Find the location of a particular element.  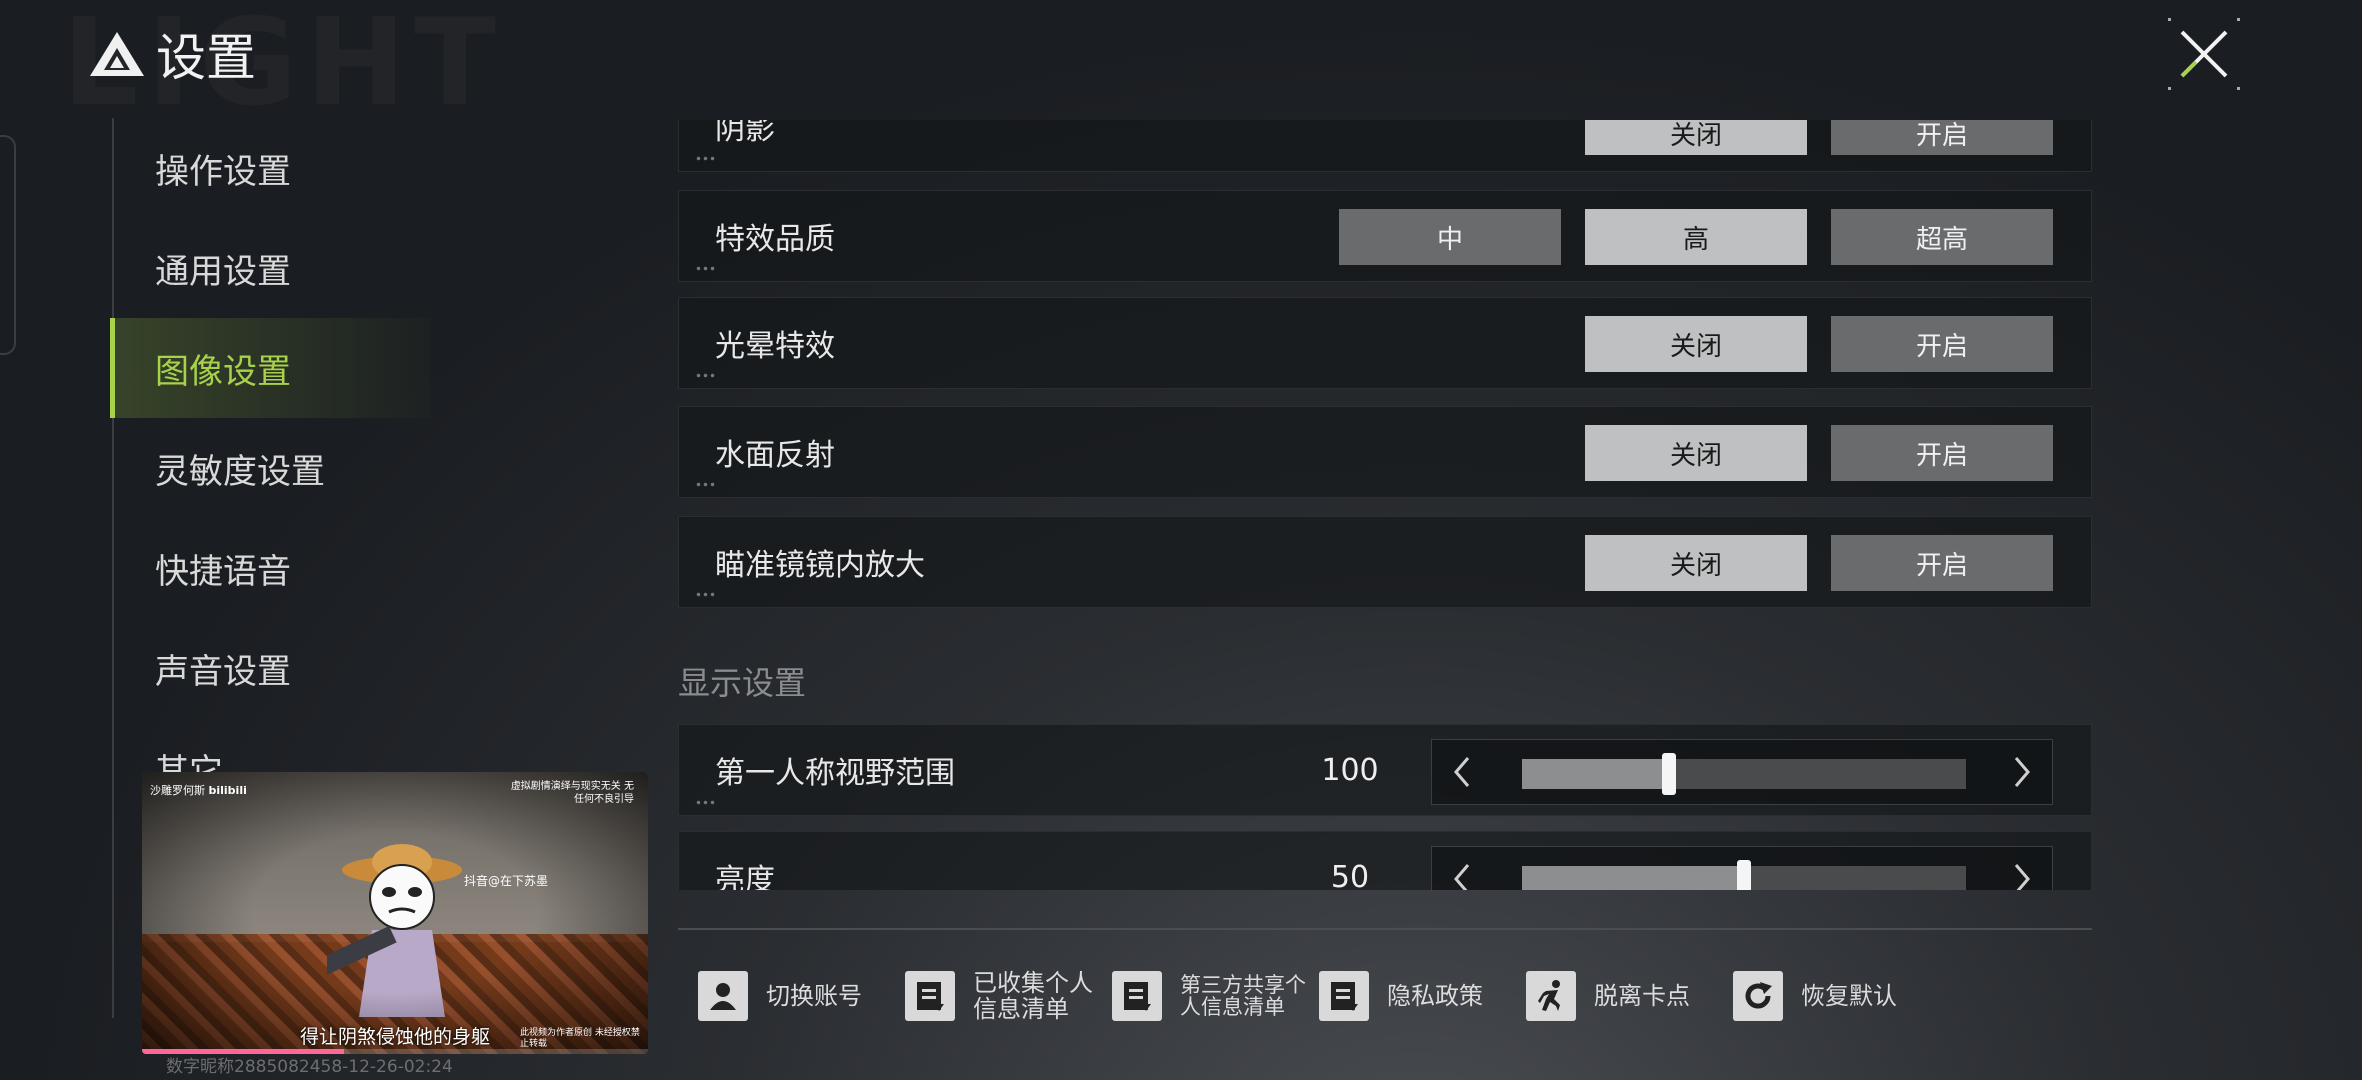

setting-label: 特效品质 is located at coordinates (775, 239).